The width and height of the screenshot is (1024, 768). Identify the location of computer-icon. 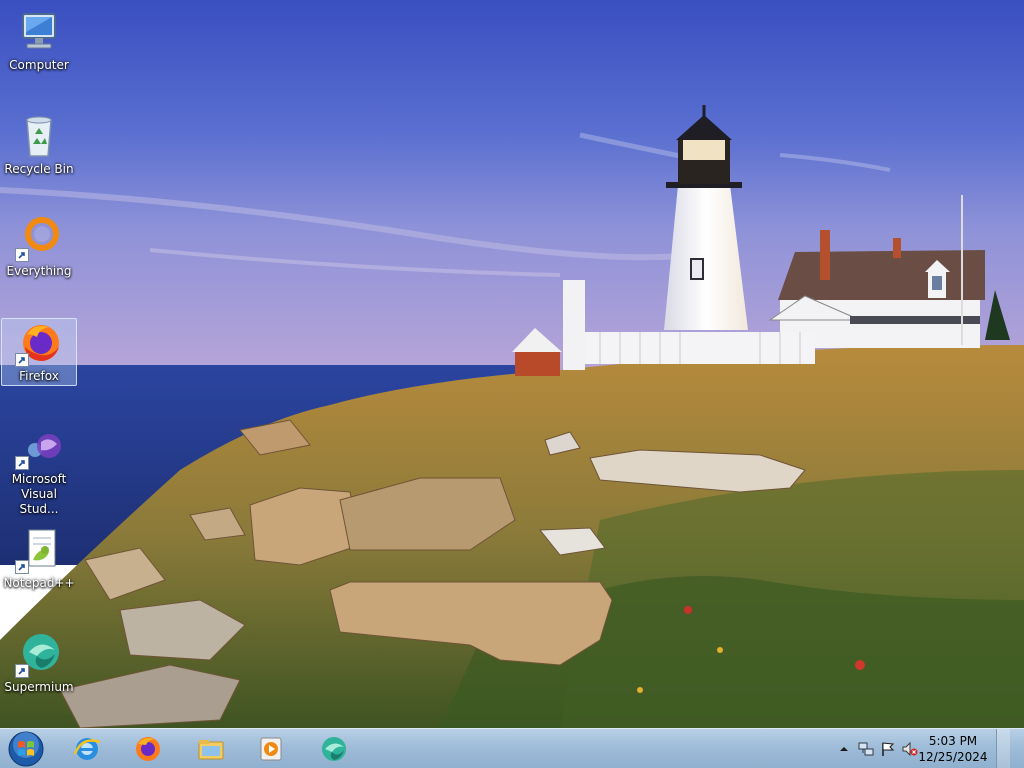
(39, 32).